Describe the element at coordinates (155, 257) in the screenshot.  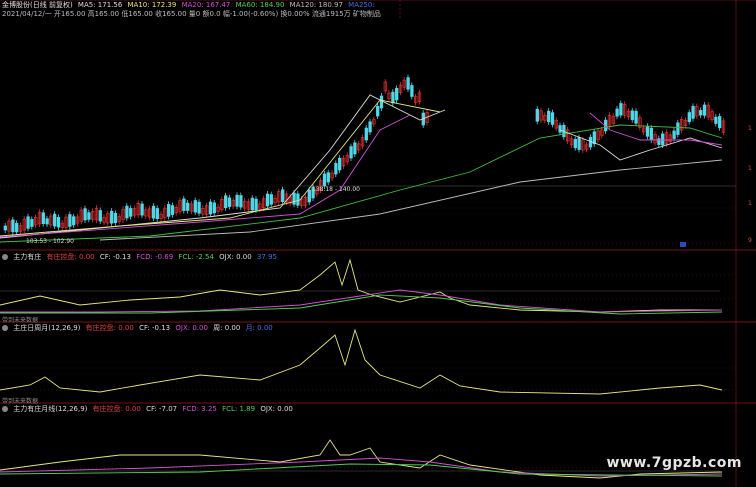
I see `panel1-item: FCD: -0.69` at that location.